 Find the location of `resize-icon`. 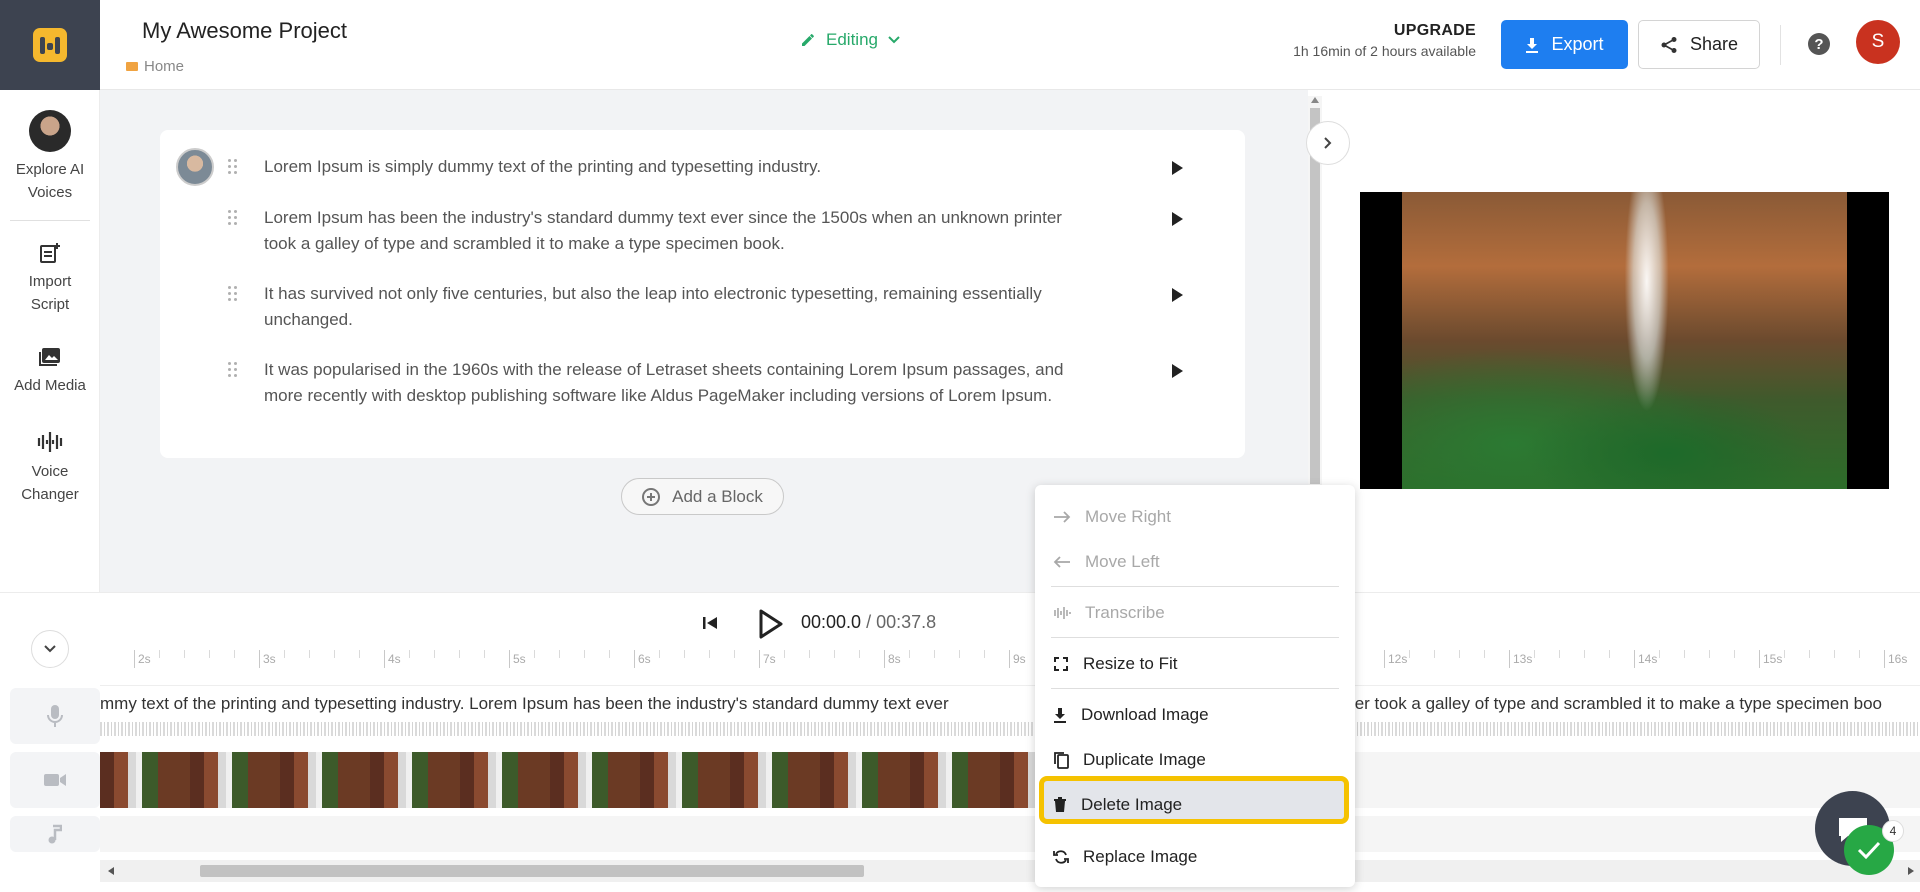

resize-icon is located at coordinates (1061, 664).